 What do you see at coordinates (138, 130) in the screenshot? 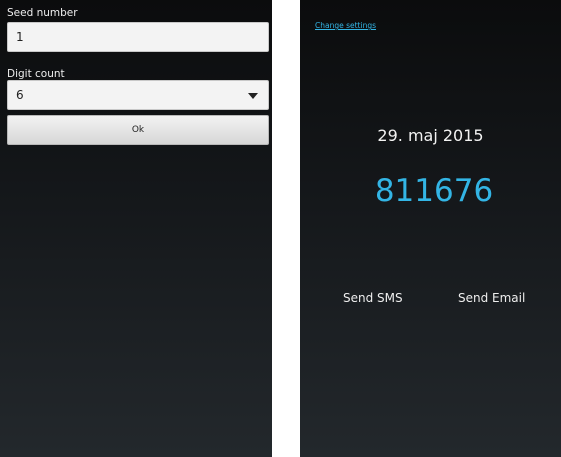
I see `ok-button: Ok` at bounding box center [138, 130].